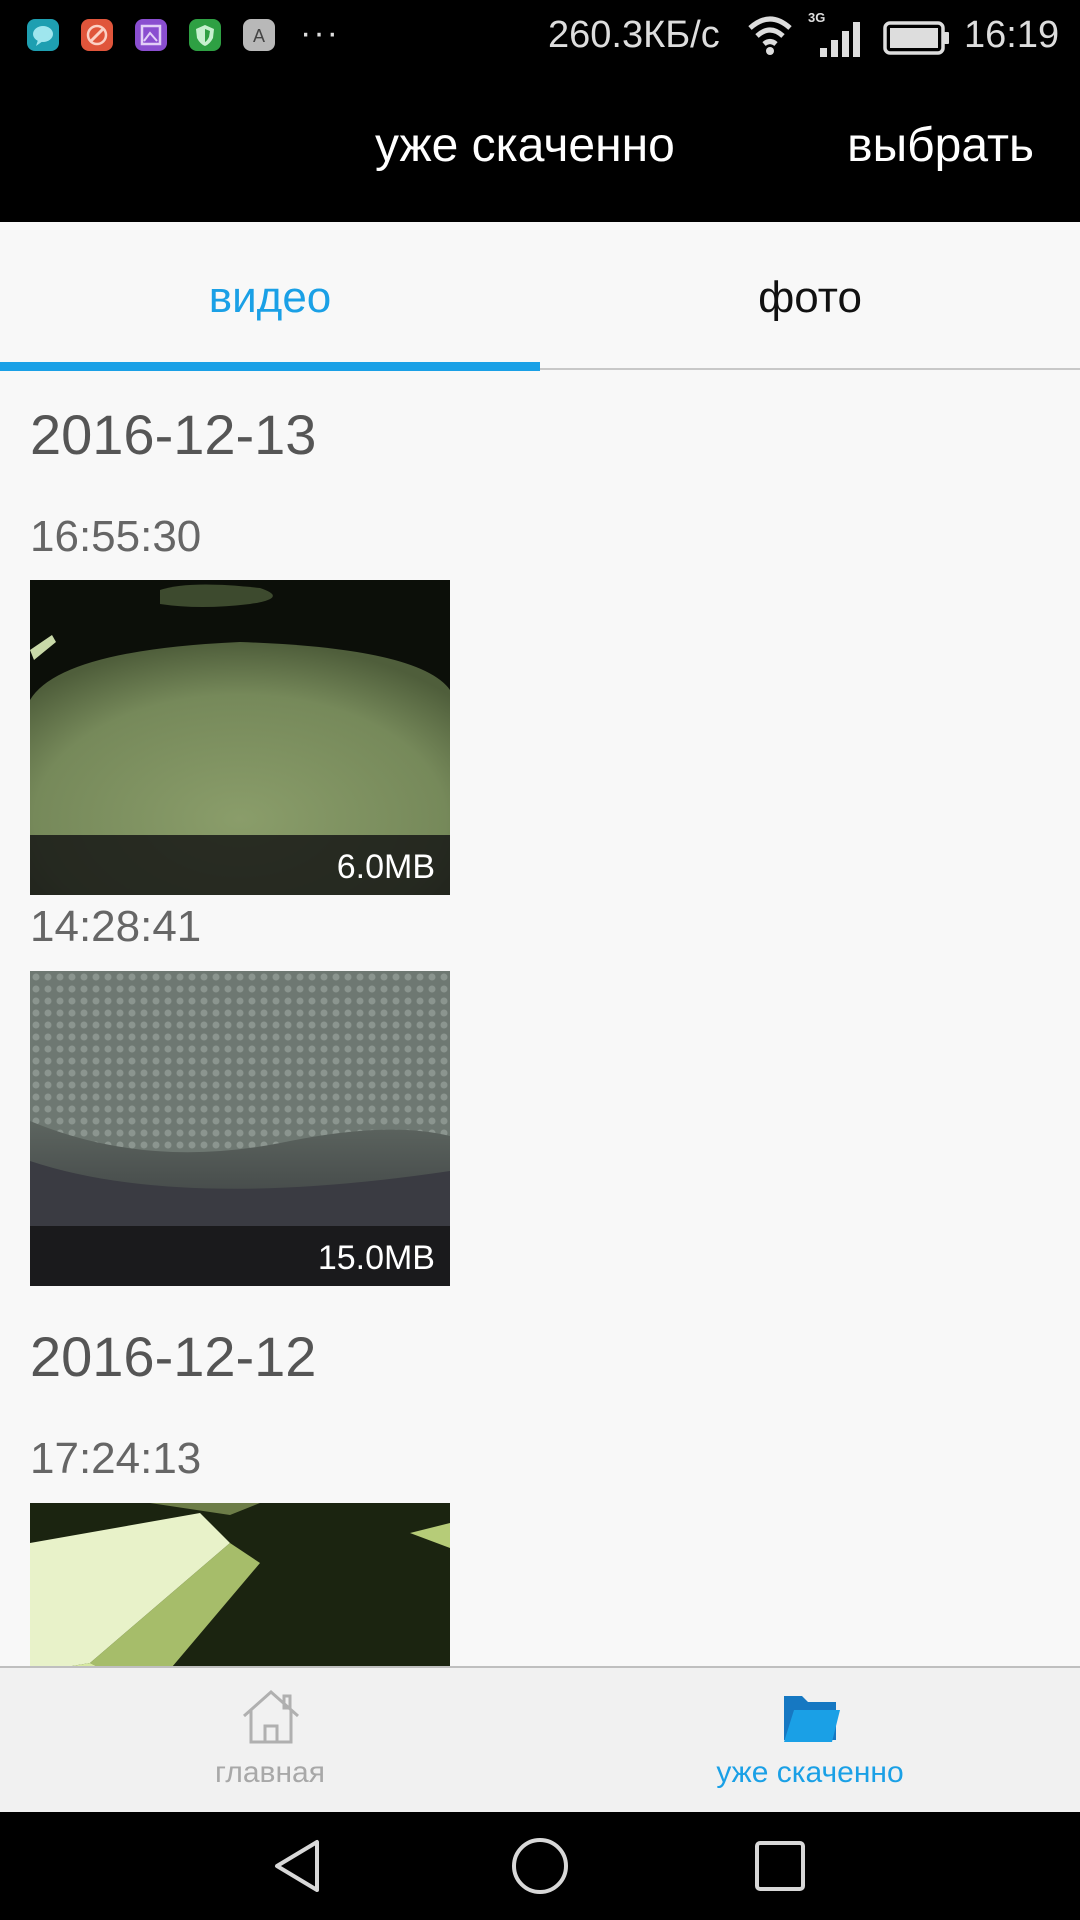  I want to click on network-speed: 260.3КБ/с, so click(634, 35).